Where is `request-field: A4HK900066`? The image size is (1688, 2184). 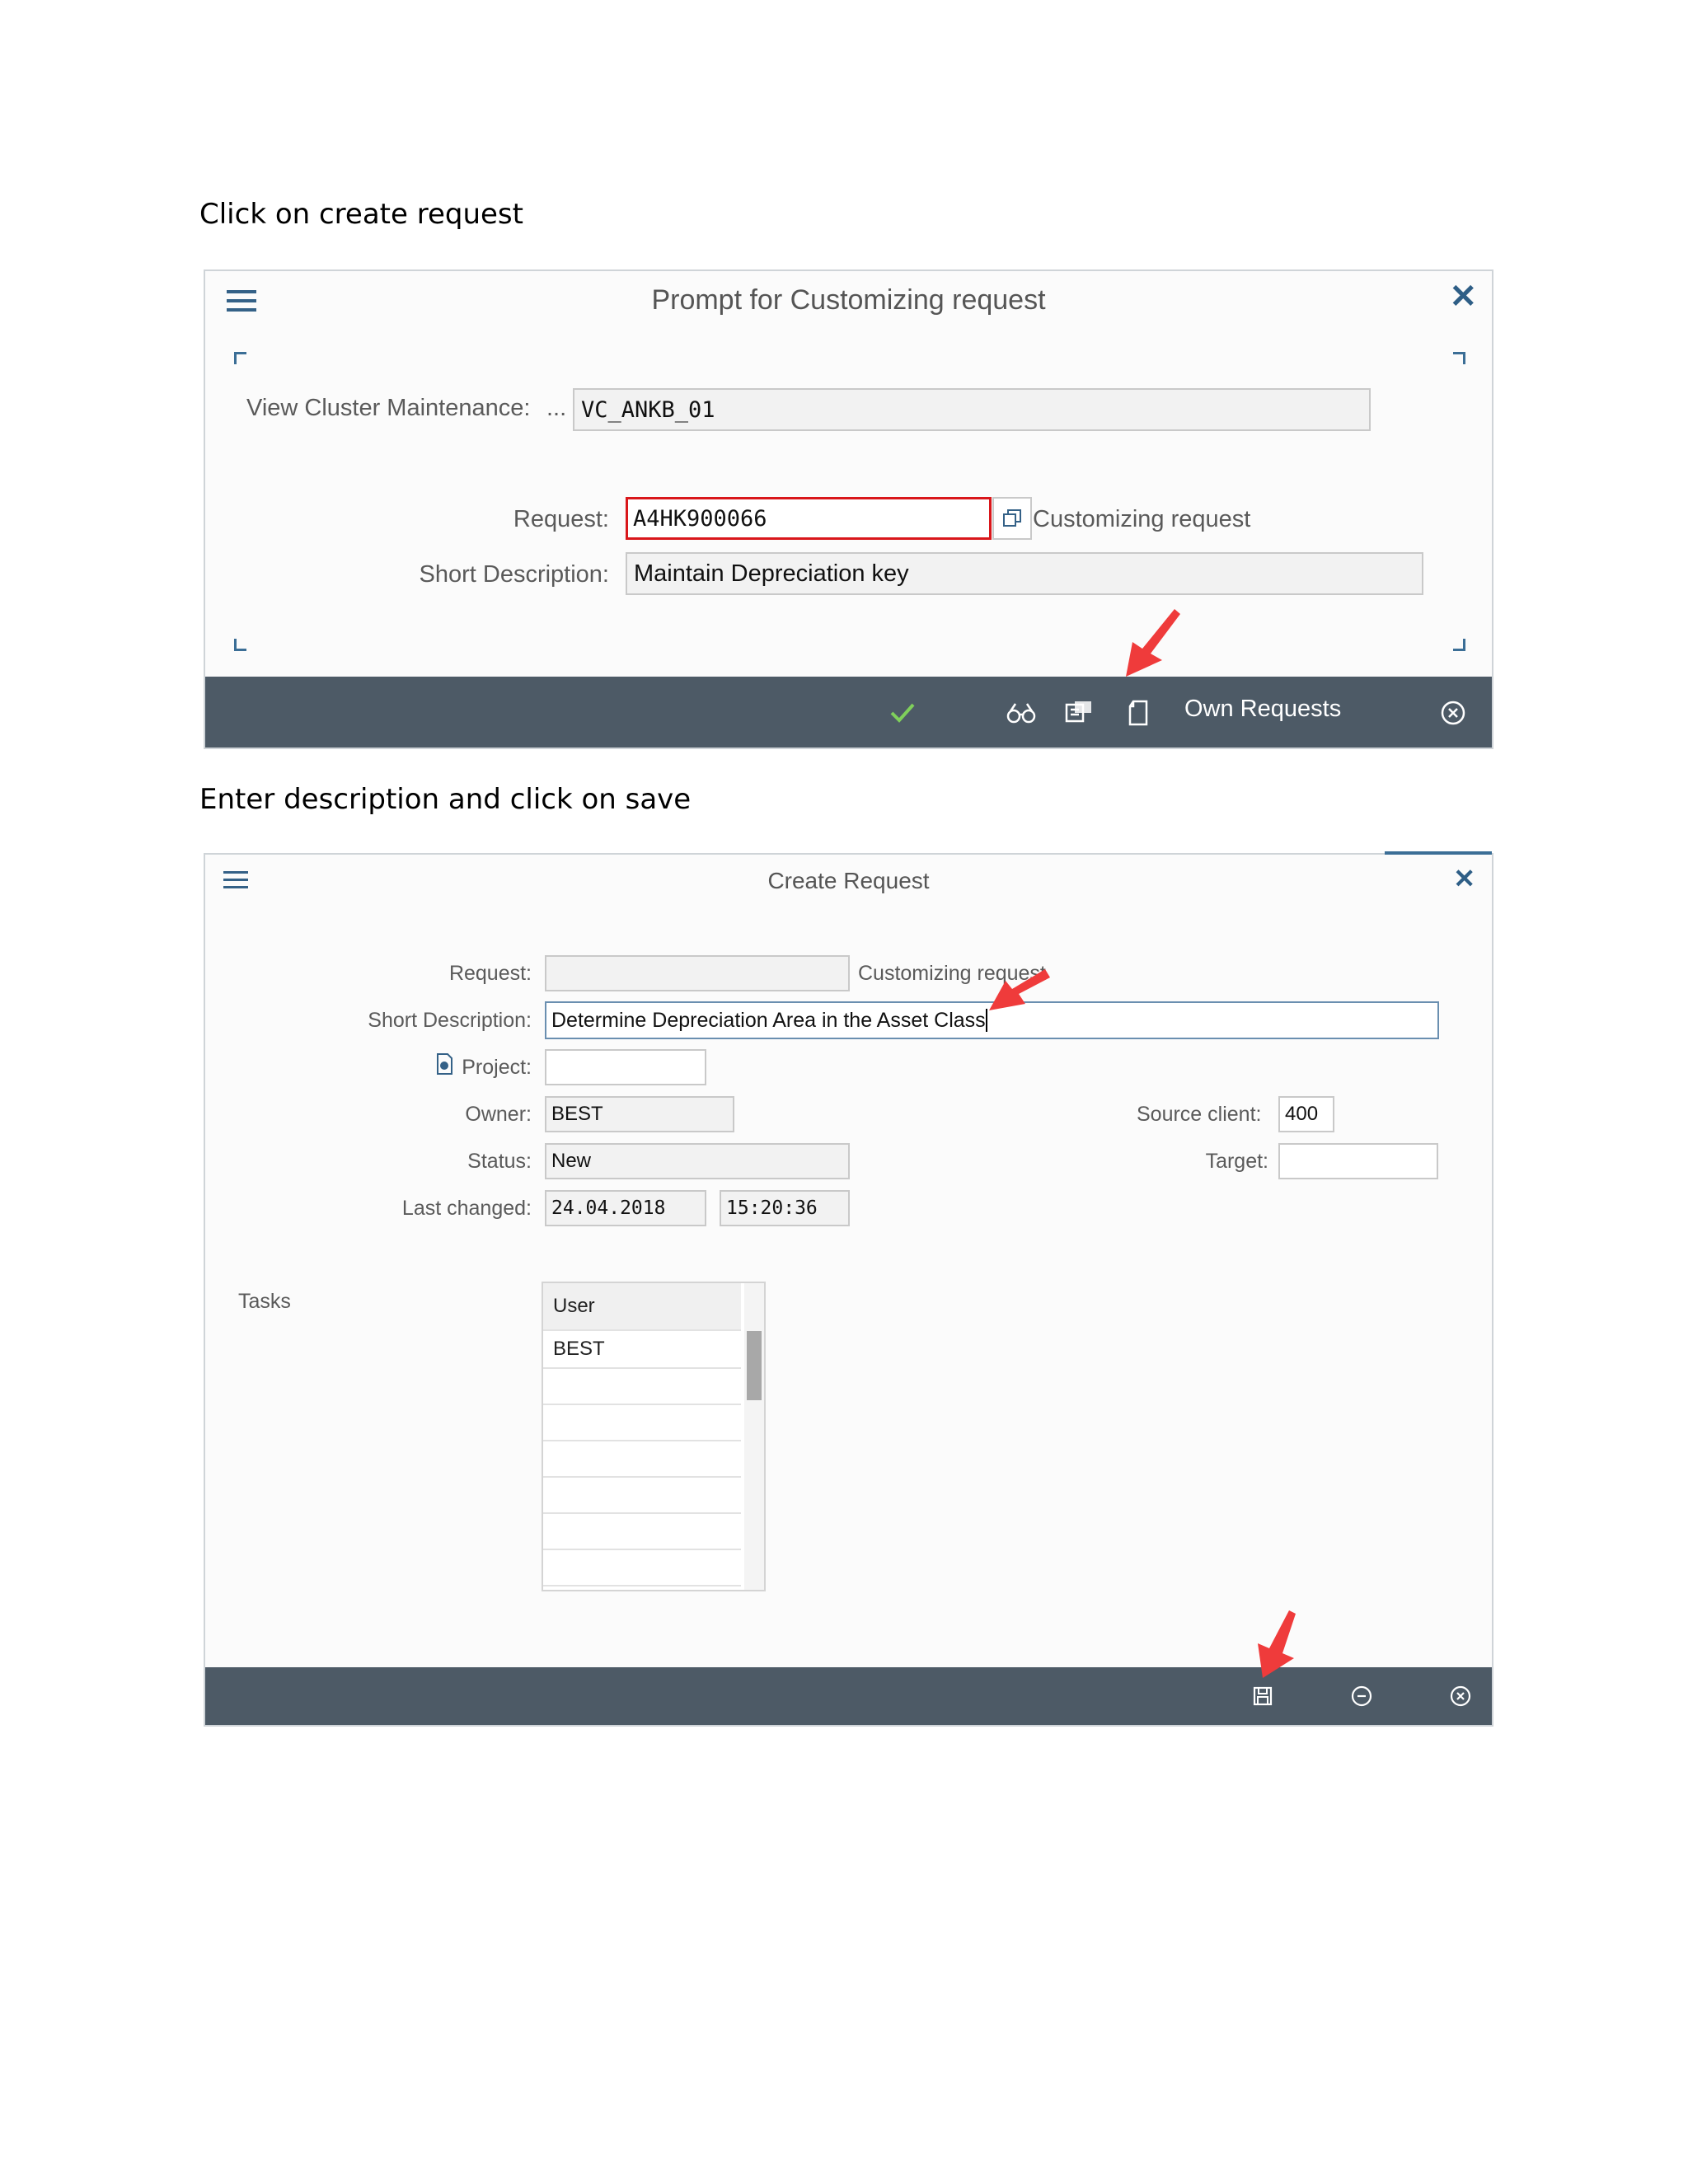 request-field: A4HK900066 is located at coordinates (809, 518).